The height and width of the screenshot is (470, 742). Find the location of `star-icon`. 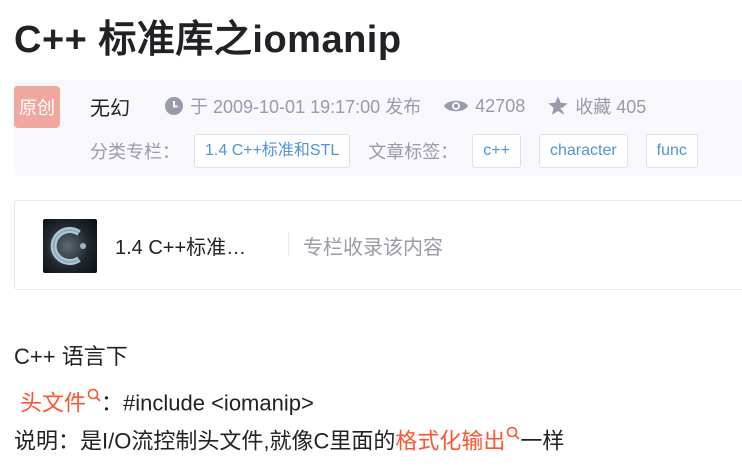

star-icon is located at coordinates (558, 106).